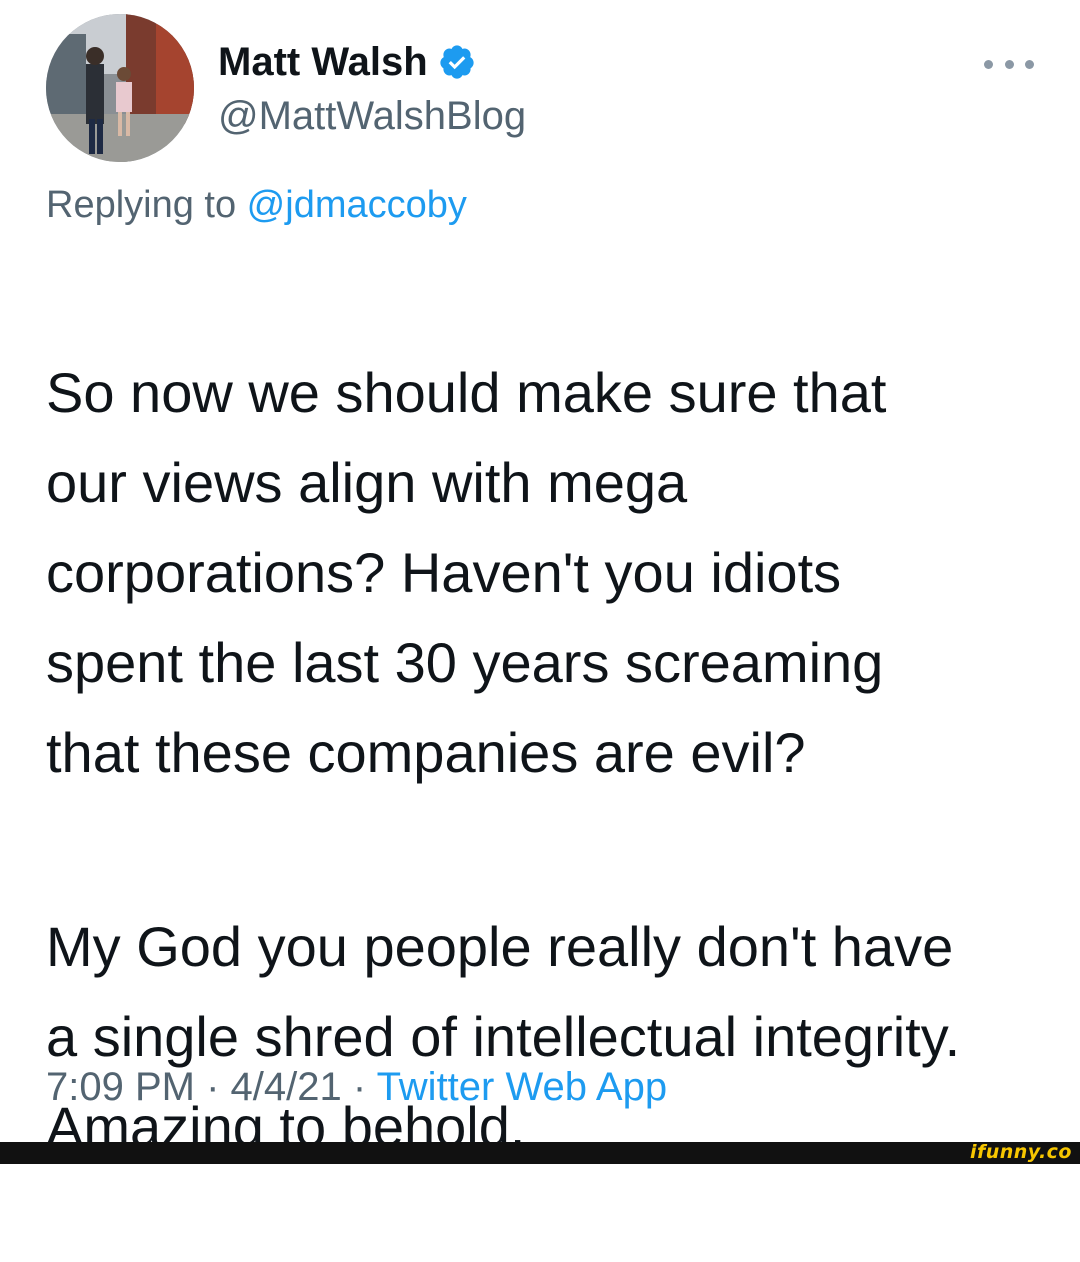  I want to click on replying-to-line: Replying to @jdmaccoby, so click(256, 205).